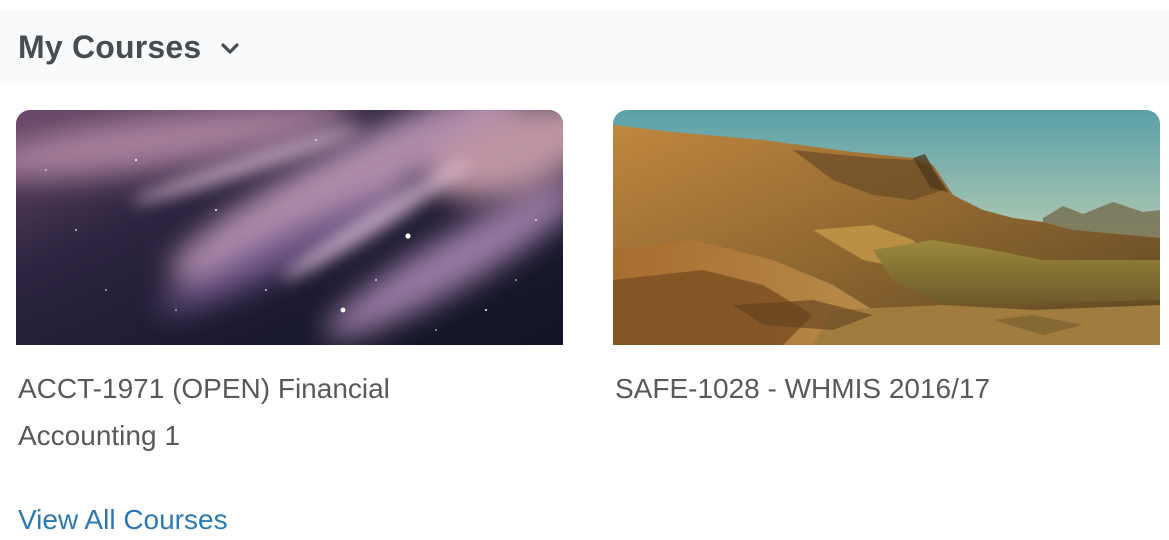  What do you see at coordinates (110, 46) in the screenshot?
I see `widget-title: My Courses` at bounding box center [110, 46].